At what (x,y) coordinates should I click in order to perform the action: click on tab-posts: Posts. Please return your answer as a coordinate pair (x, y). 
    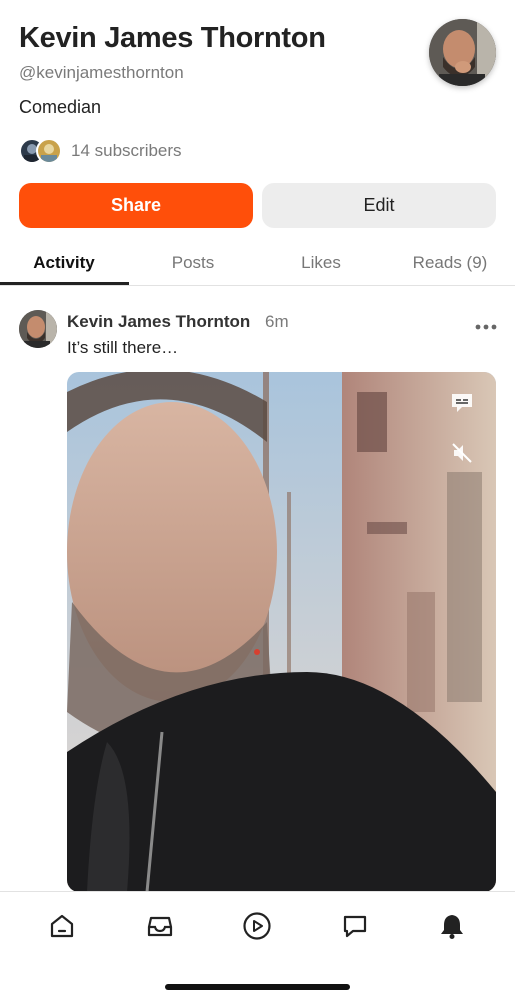
    Looking at the image, I should click on (193, 262).